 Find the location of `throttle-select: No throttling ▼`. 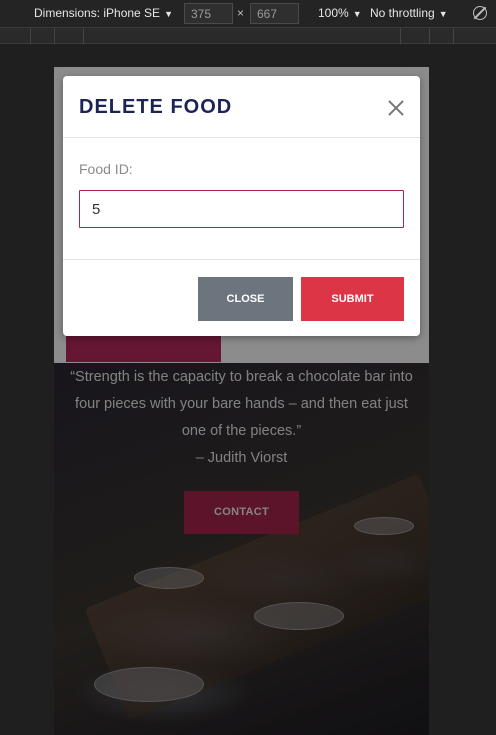

throttle-select: No throttling ▼ is located at coordinates (409, 13).